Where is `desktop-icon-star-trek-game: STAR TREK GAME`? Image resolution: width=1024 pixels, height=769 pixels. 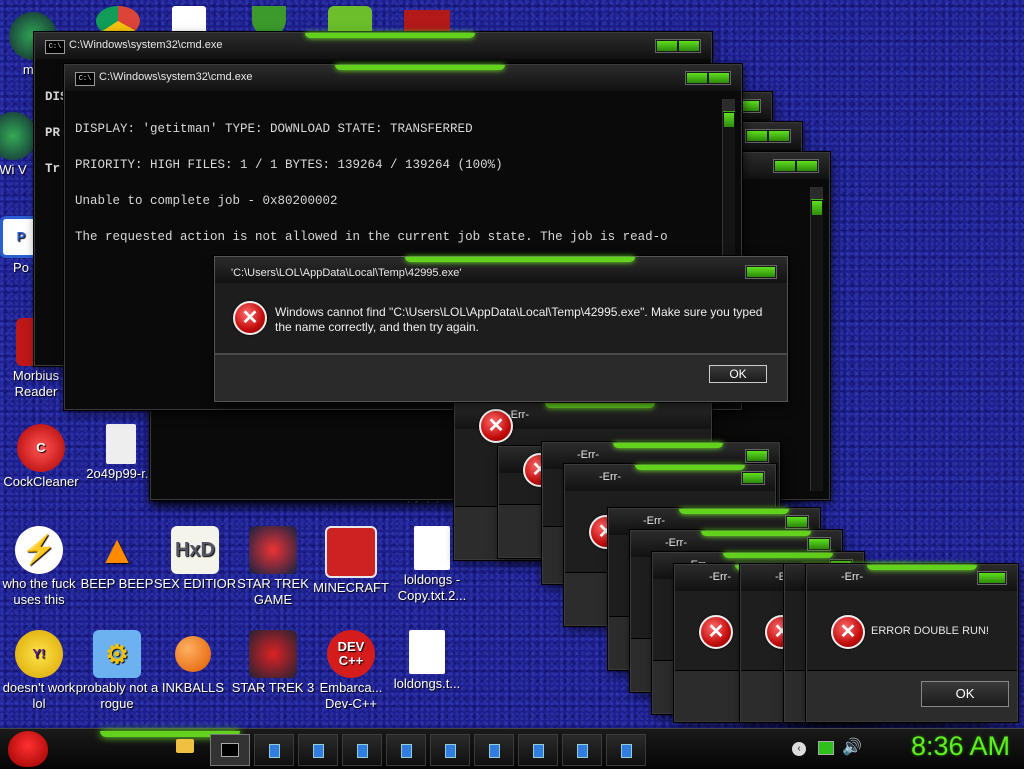
desktop-icon-star-trek-game: STAR TREK GAME is located at coordinates (273, 567).